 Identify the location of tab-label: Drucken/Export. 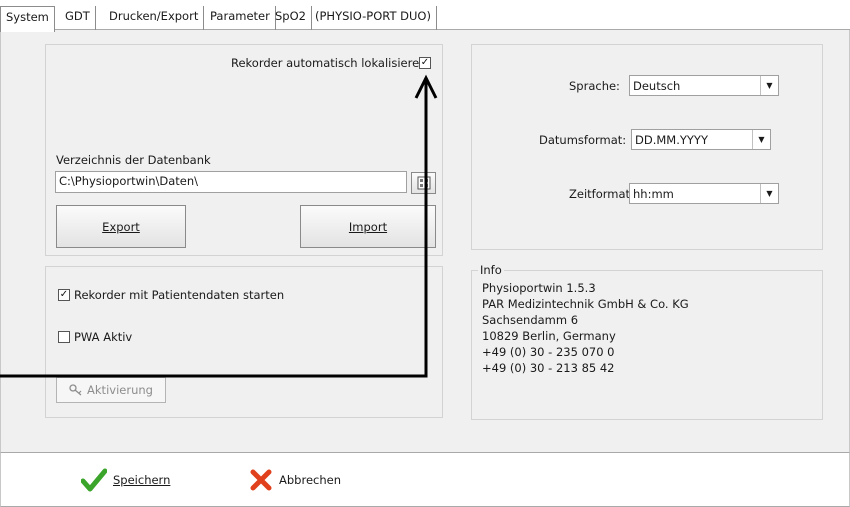
(154, 16).